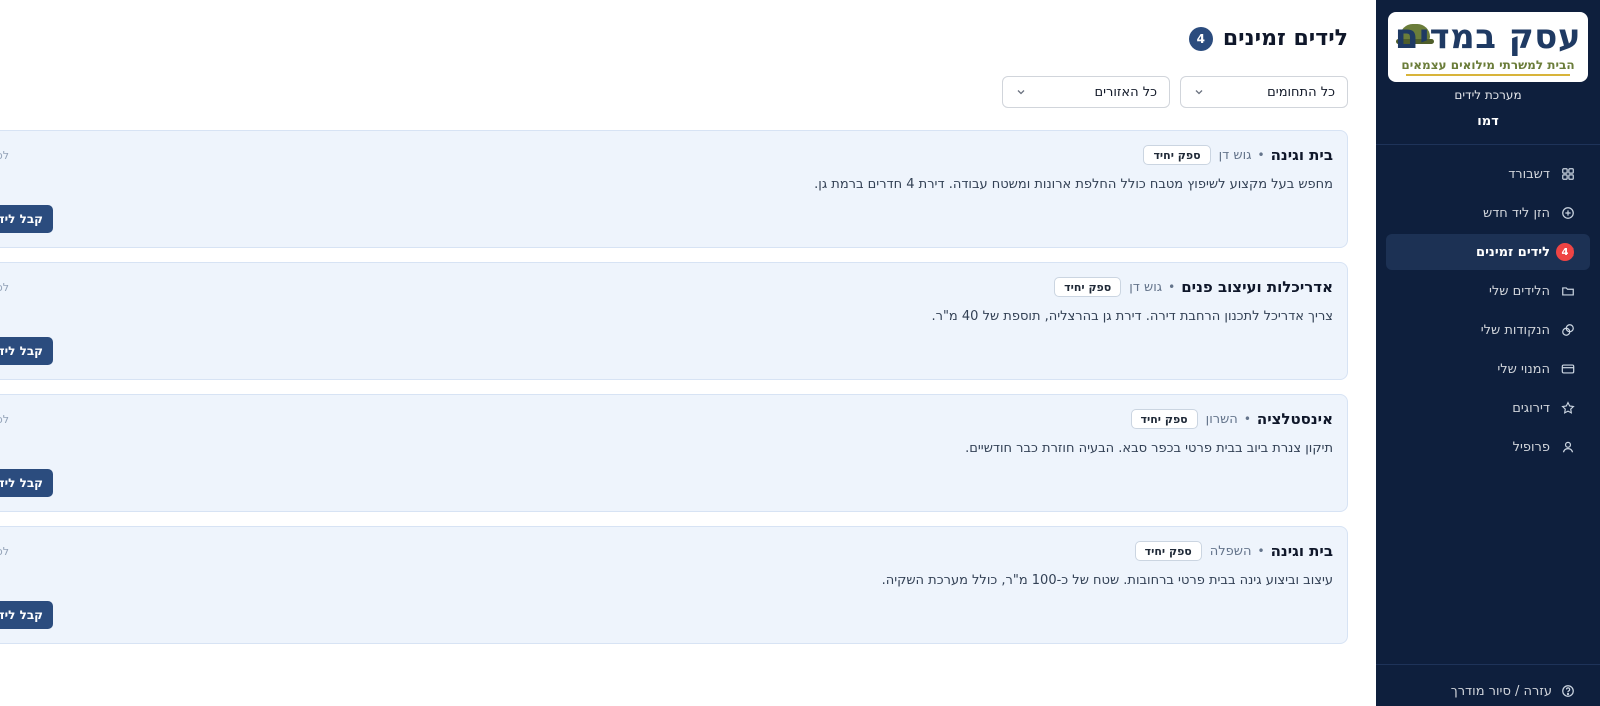 This screenshot has height=706, width=1600. What do you see at coordinates (1301, 92) in the screenshot?
I see `category-filter-value: כל התחומים` at bounding box center [1301, 92].